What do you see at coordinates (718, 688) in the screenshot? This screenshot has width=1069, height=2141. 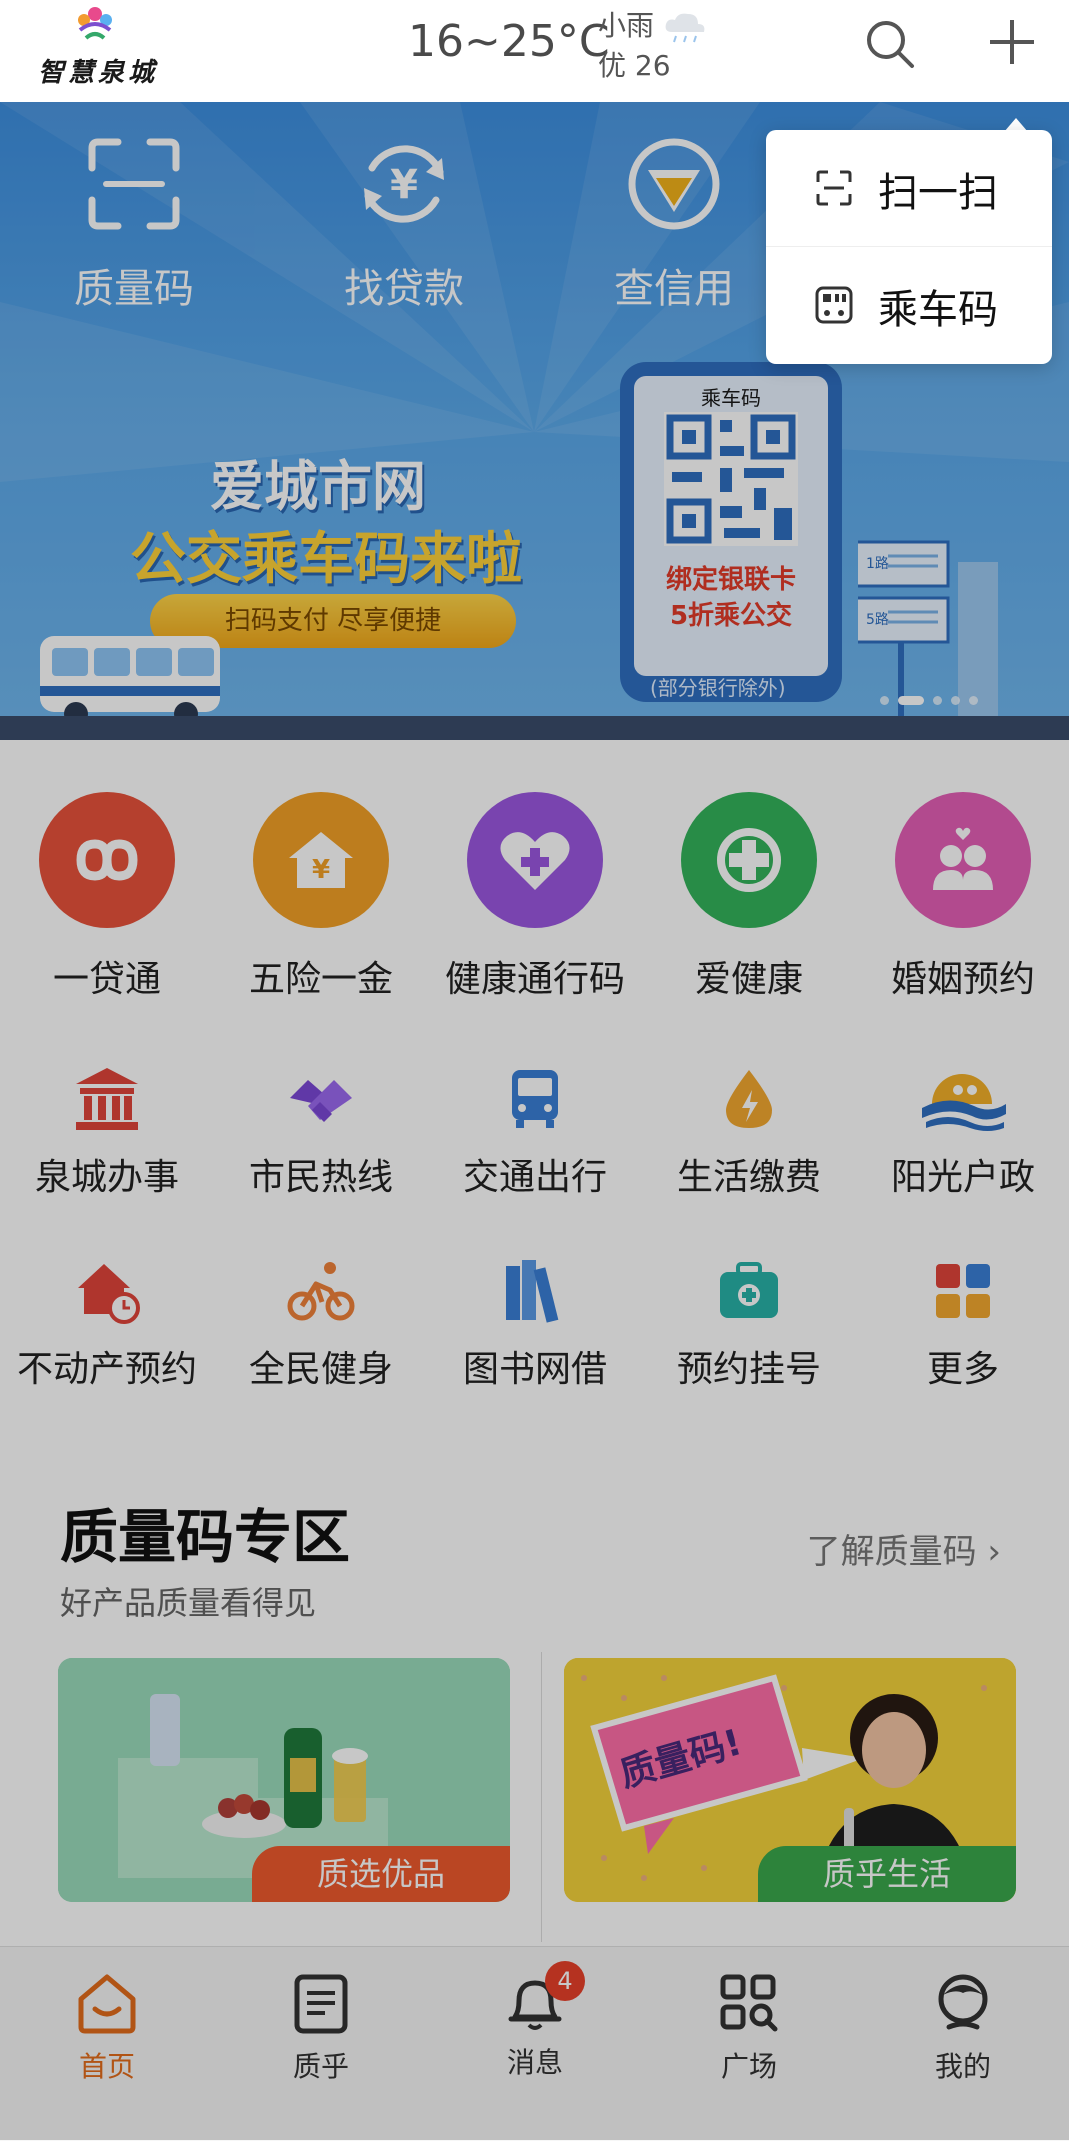 I see `banner-footnote: (部分银行除外)` at bounding box center [718, 688].